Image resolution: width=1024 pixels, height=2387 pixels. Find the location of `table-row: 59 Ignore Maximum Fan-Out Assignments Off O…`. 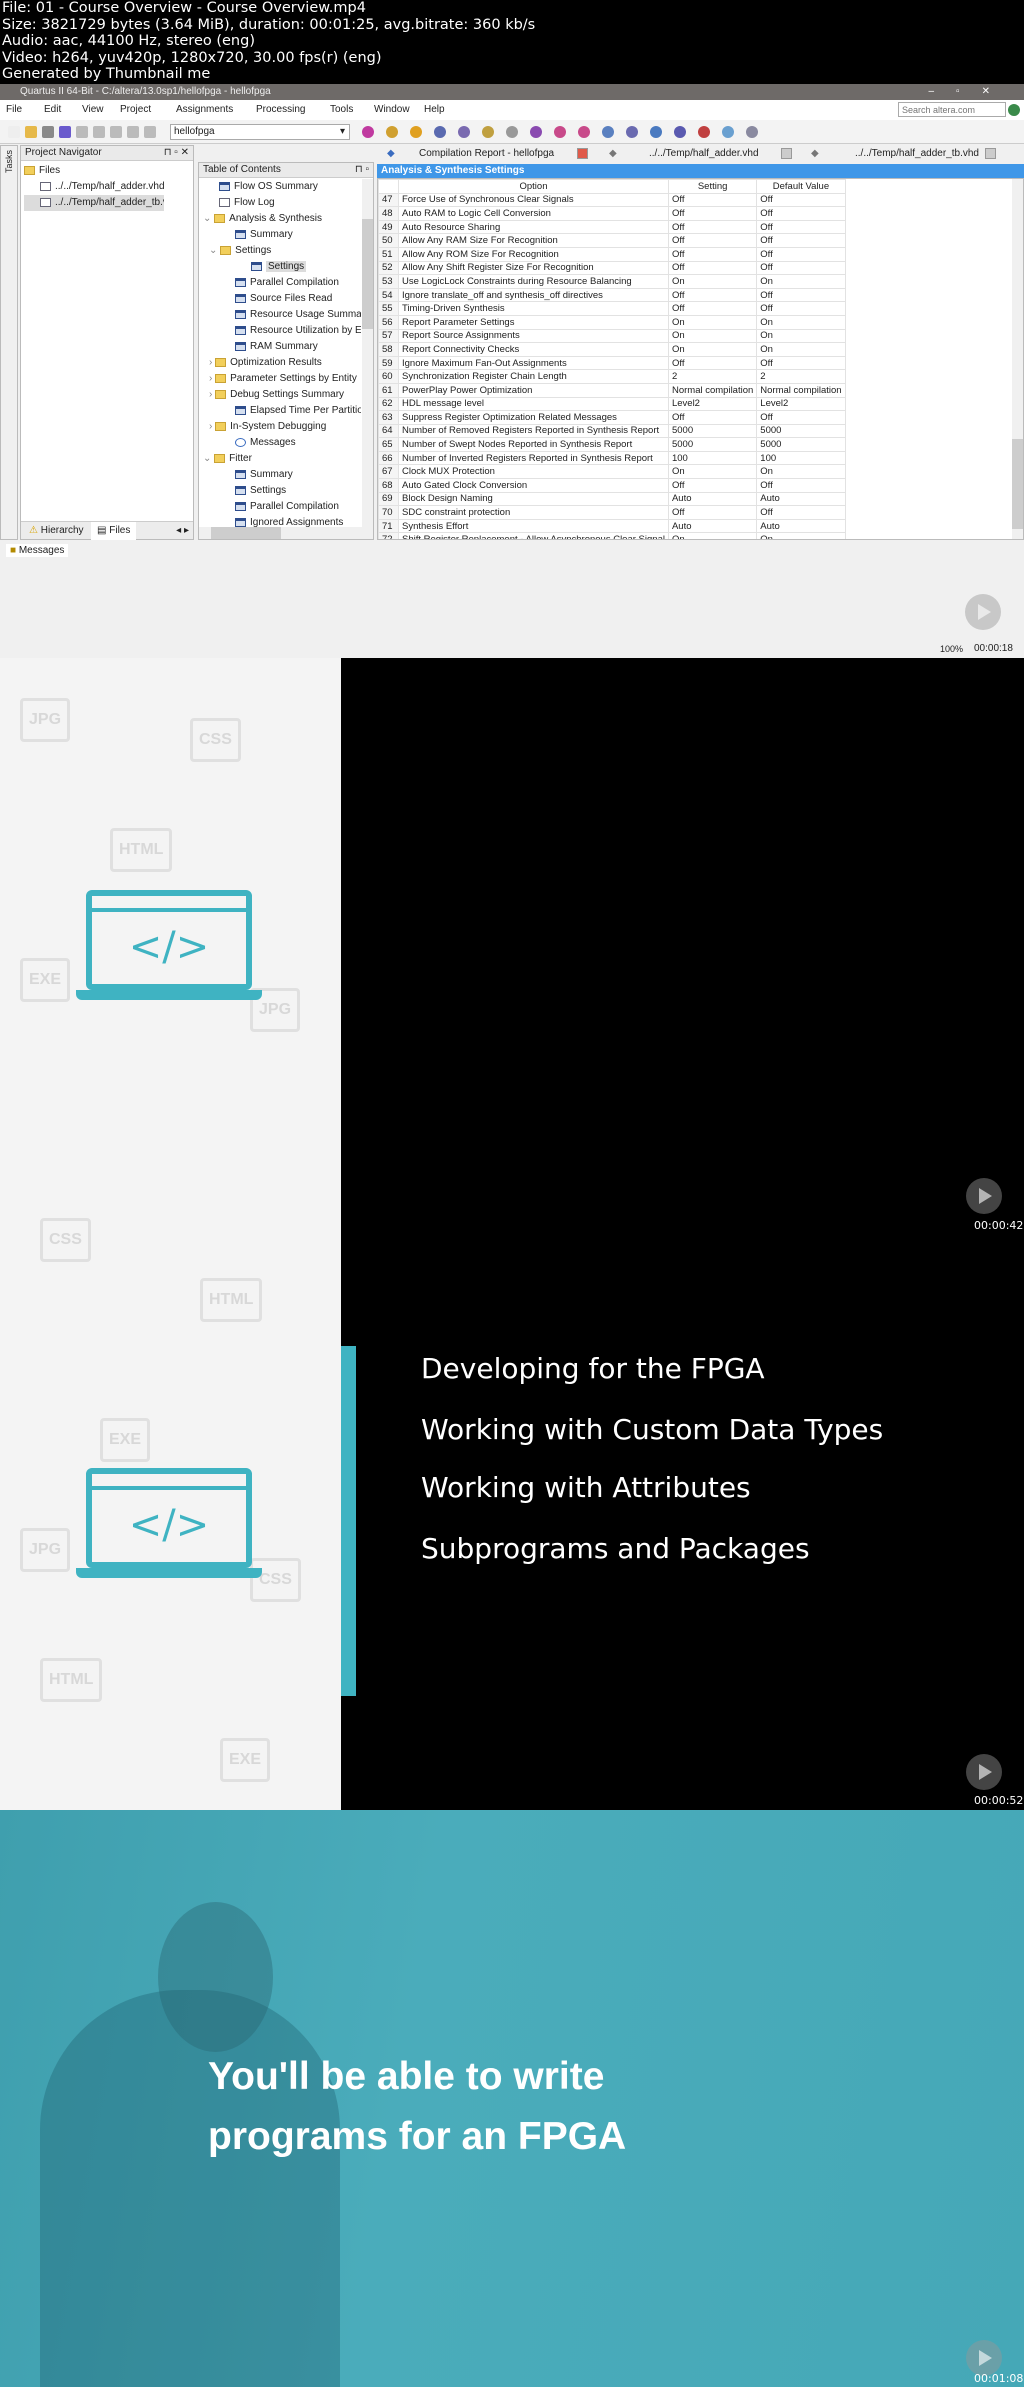

table-row: 59 Ignore Maximum Fan-Out Assignments Off O… is located at coordinates (612, 363).